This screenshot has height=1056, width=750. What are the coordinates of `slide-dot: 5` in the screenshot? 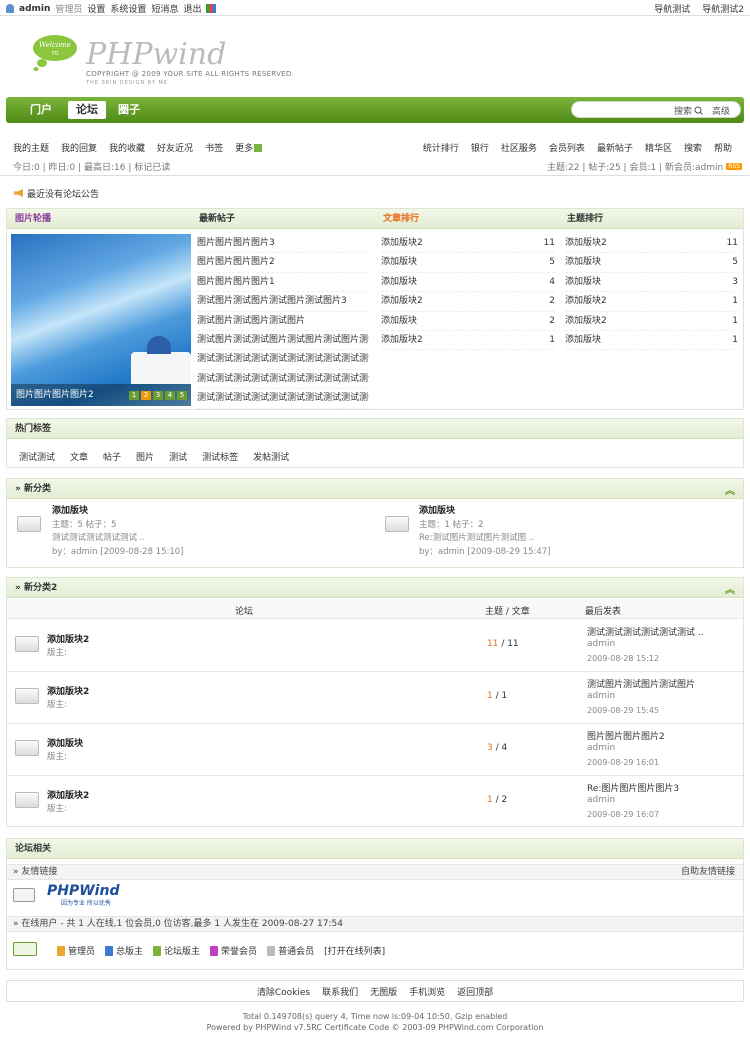 It's located at (182, 395).